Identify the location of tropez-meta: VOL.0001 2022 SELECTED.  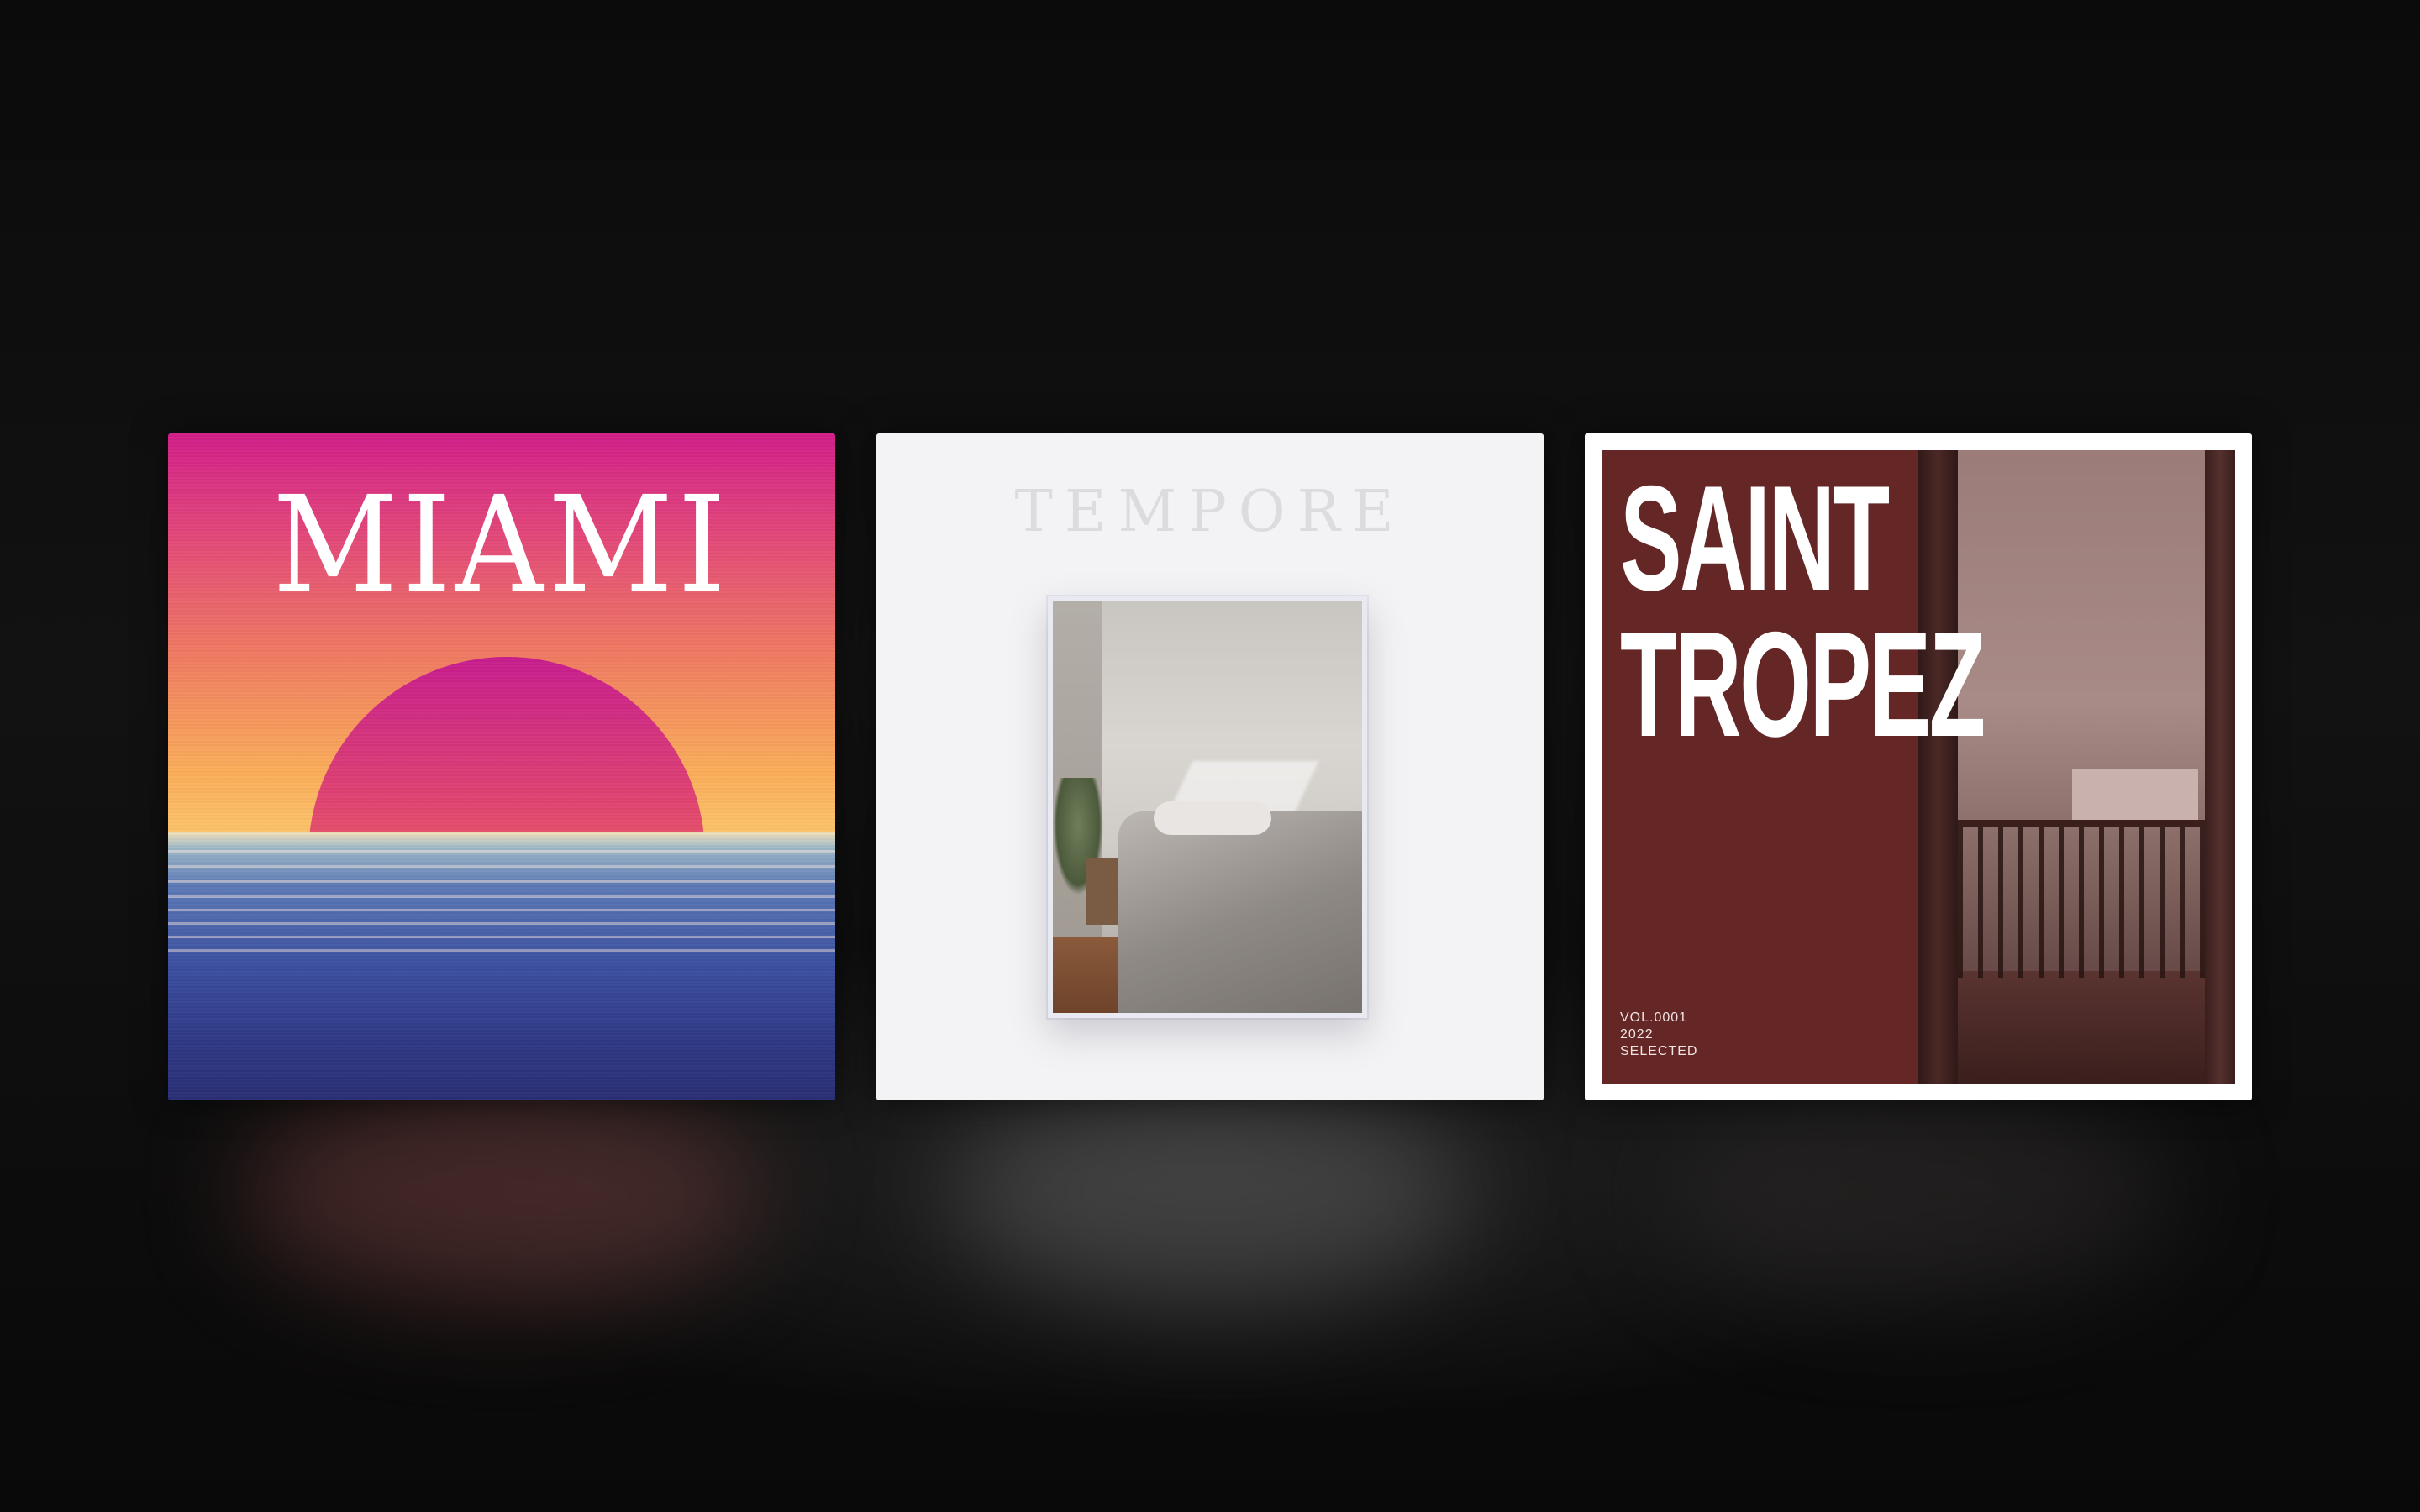
(1658, 1035).